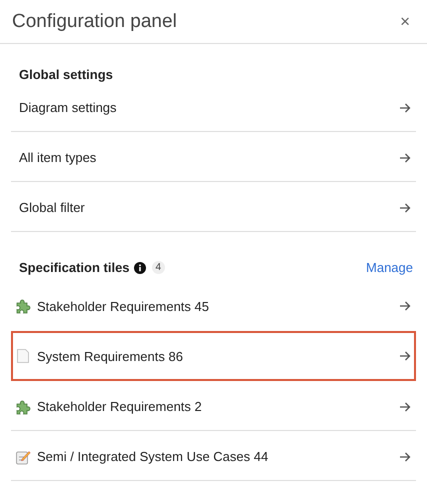  I want to click on close-button: ×, so click(405, 22).